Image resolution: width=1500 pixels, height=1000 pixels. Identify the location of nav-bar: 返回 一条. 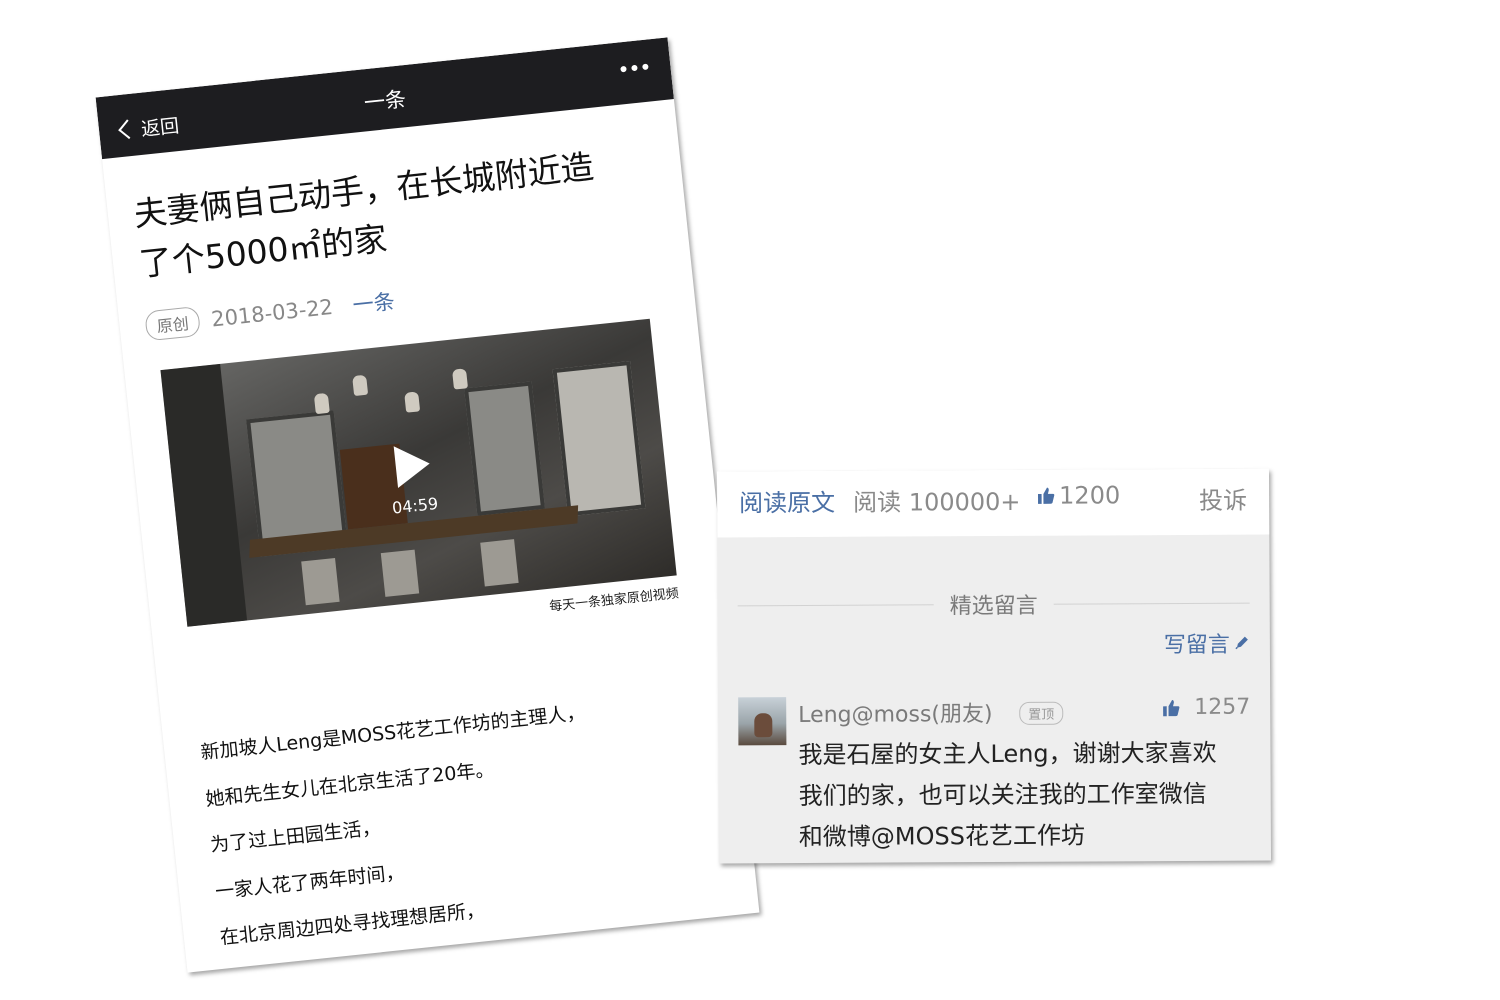
(384, 98).